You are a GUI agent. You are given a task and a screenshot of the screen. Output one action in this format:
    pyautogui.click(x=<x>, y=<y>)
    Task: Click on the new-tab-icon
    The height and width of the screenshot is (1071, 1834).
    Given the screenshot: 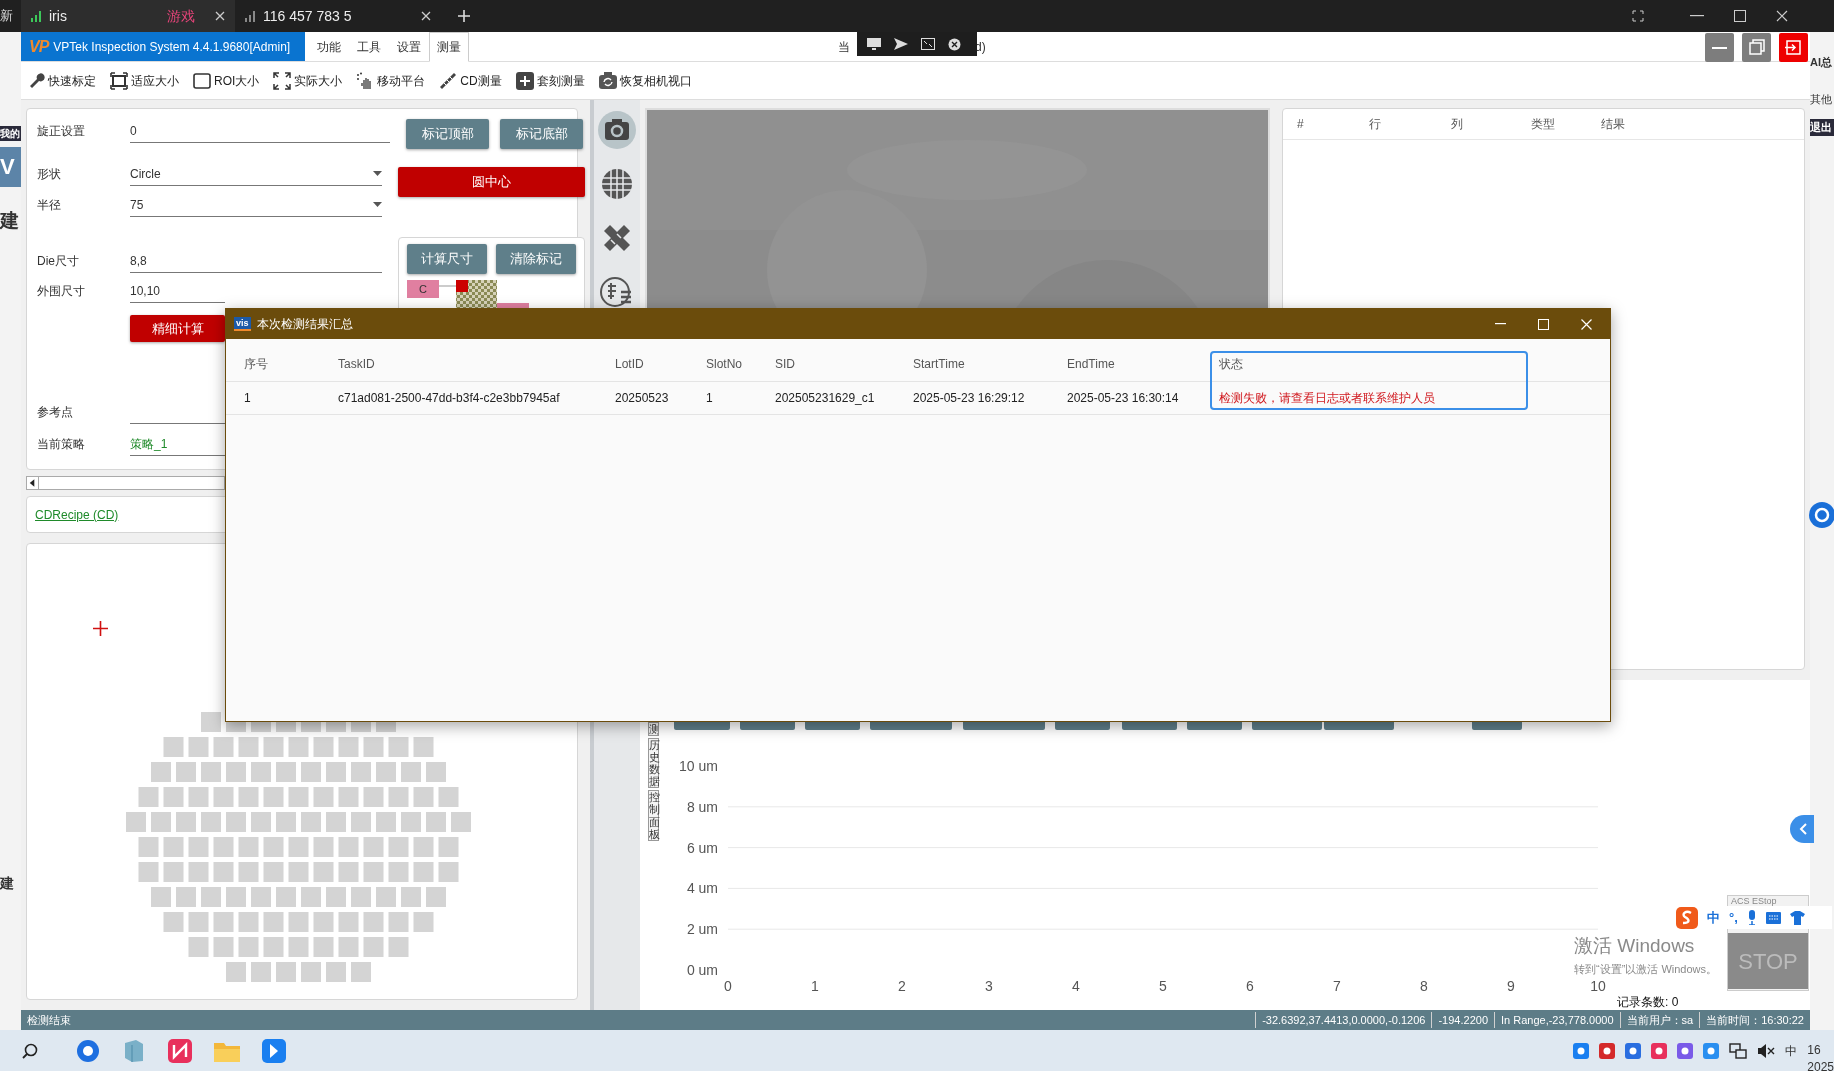 What is the action you would take?
    pyautogui.click(x=464, y=16)
    